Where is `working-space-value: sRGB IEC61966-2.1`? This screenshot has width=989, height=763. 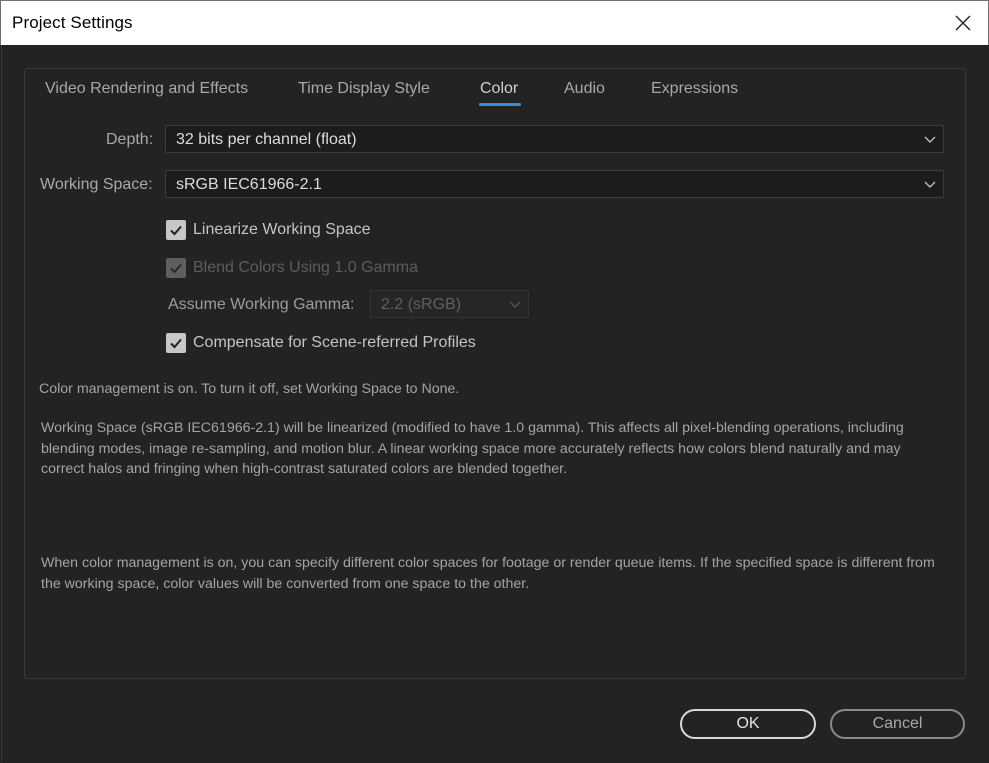
working-space-value: sRGB IEC61966-2.1 is located at coordinates (249, 184).